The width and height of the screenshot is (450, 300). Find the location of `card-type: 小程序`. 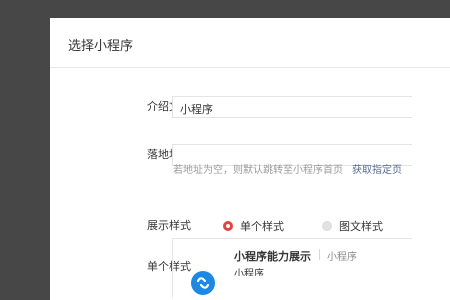

card-type: 小程序 is located at coordinates (342, 257).